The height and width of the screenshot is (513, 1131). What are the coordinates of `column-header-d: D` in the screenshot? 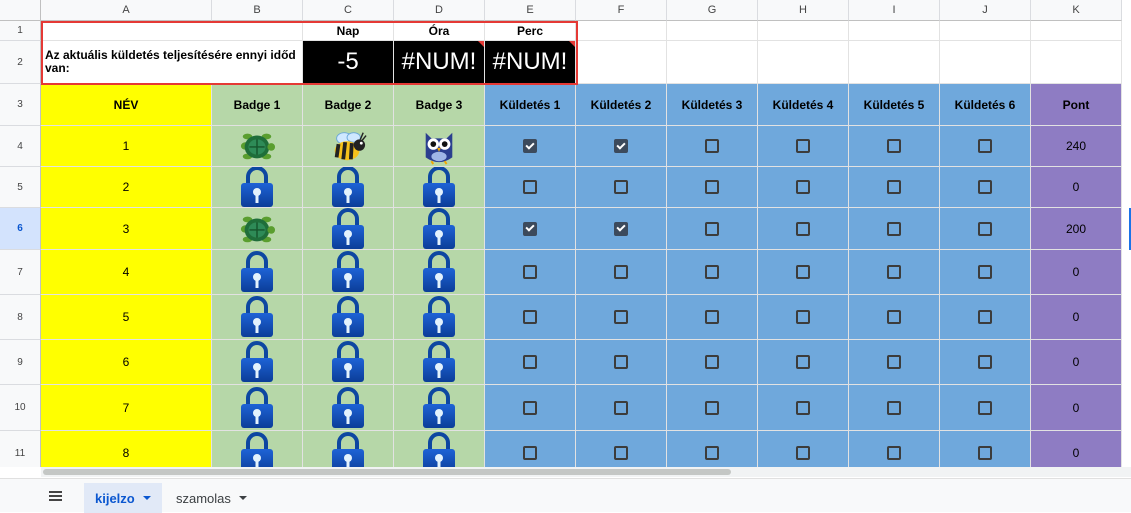 It's located at (439, 10).